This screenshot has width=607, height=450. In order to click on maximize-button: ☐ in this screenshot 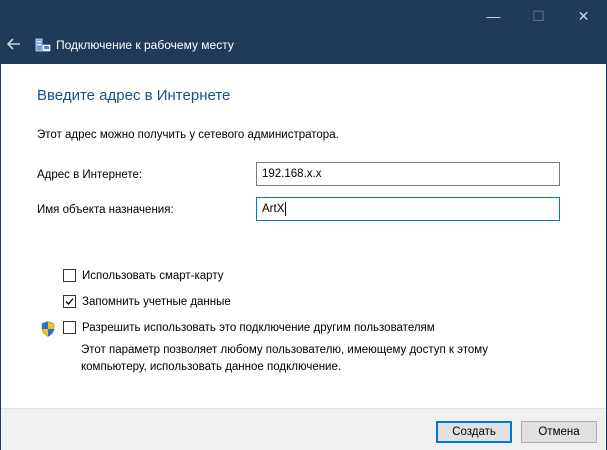, I will do `click(538, 15)`.